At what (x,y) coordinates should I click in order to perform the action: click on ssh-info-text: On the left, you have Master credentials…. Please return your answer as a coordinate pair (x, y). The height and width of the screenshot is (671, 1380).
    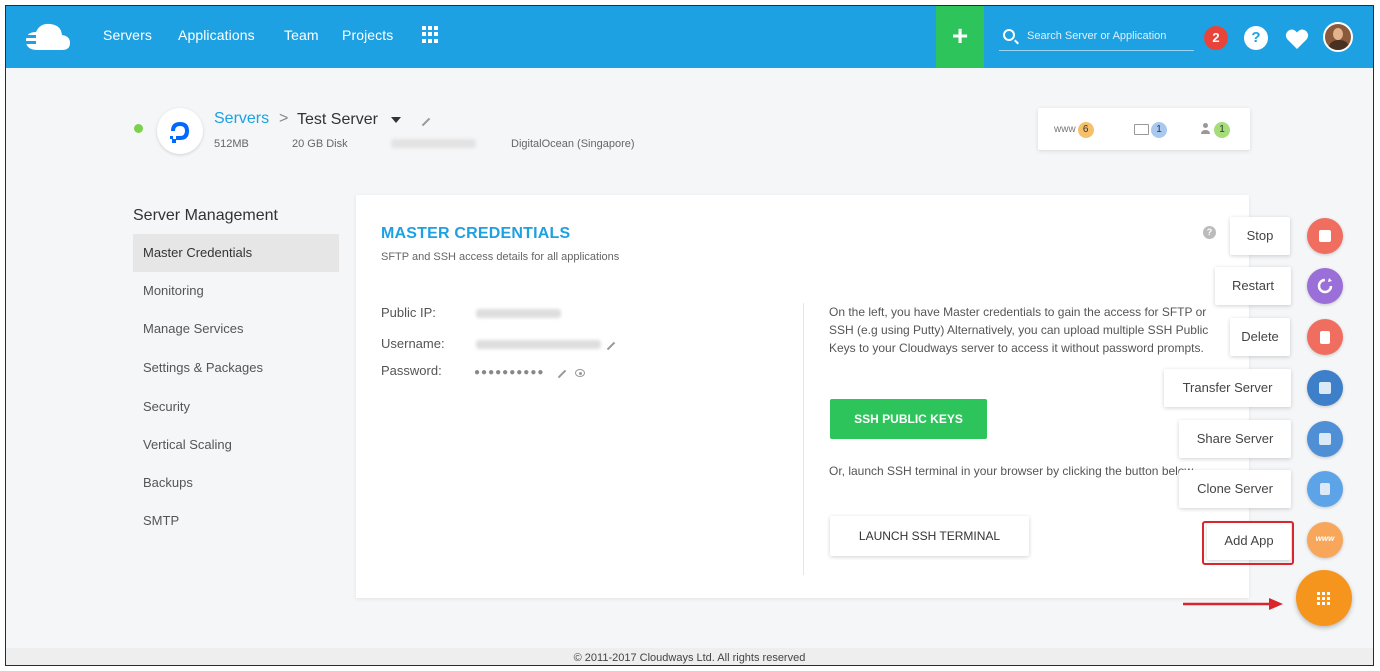
    Looking at the image, I should click on (1019, 330).